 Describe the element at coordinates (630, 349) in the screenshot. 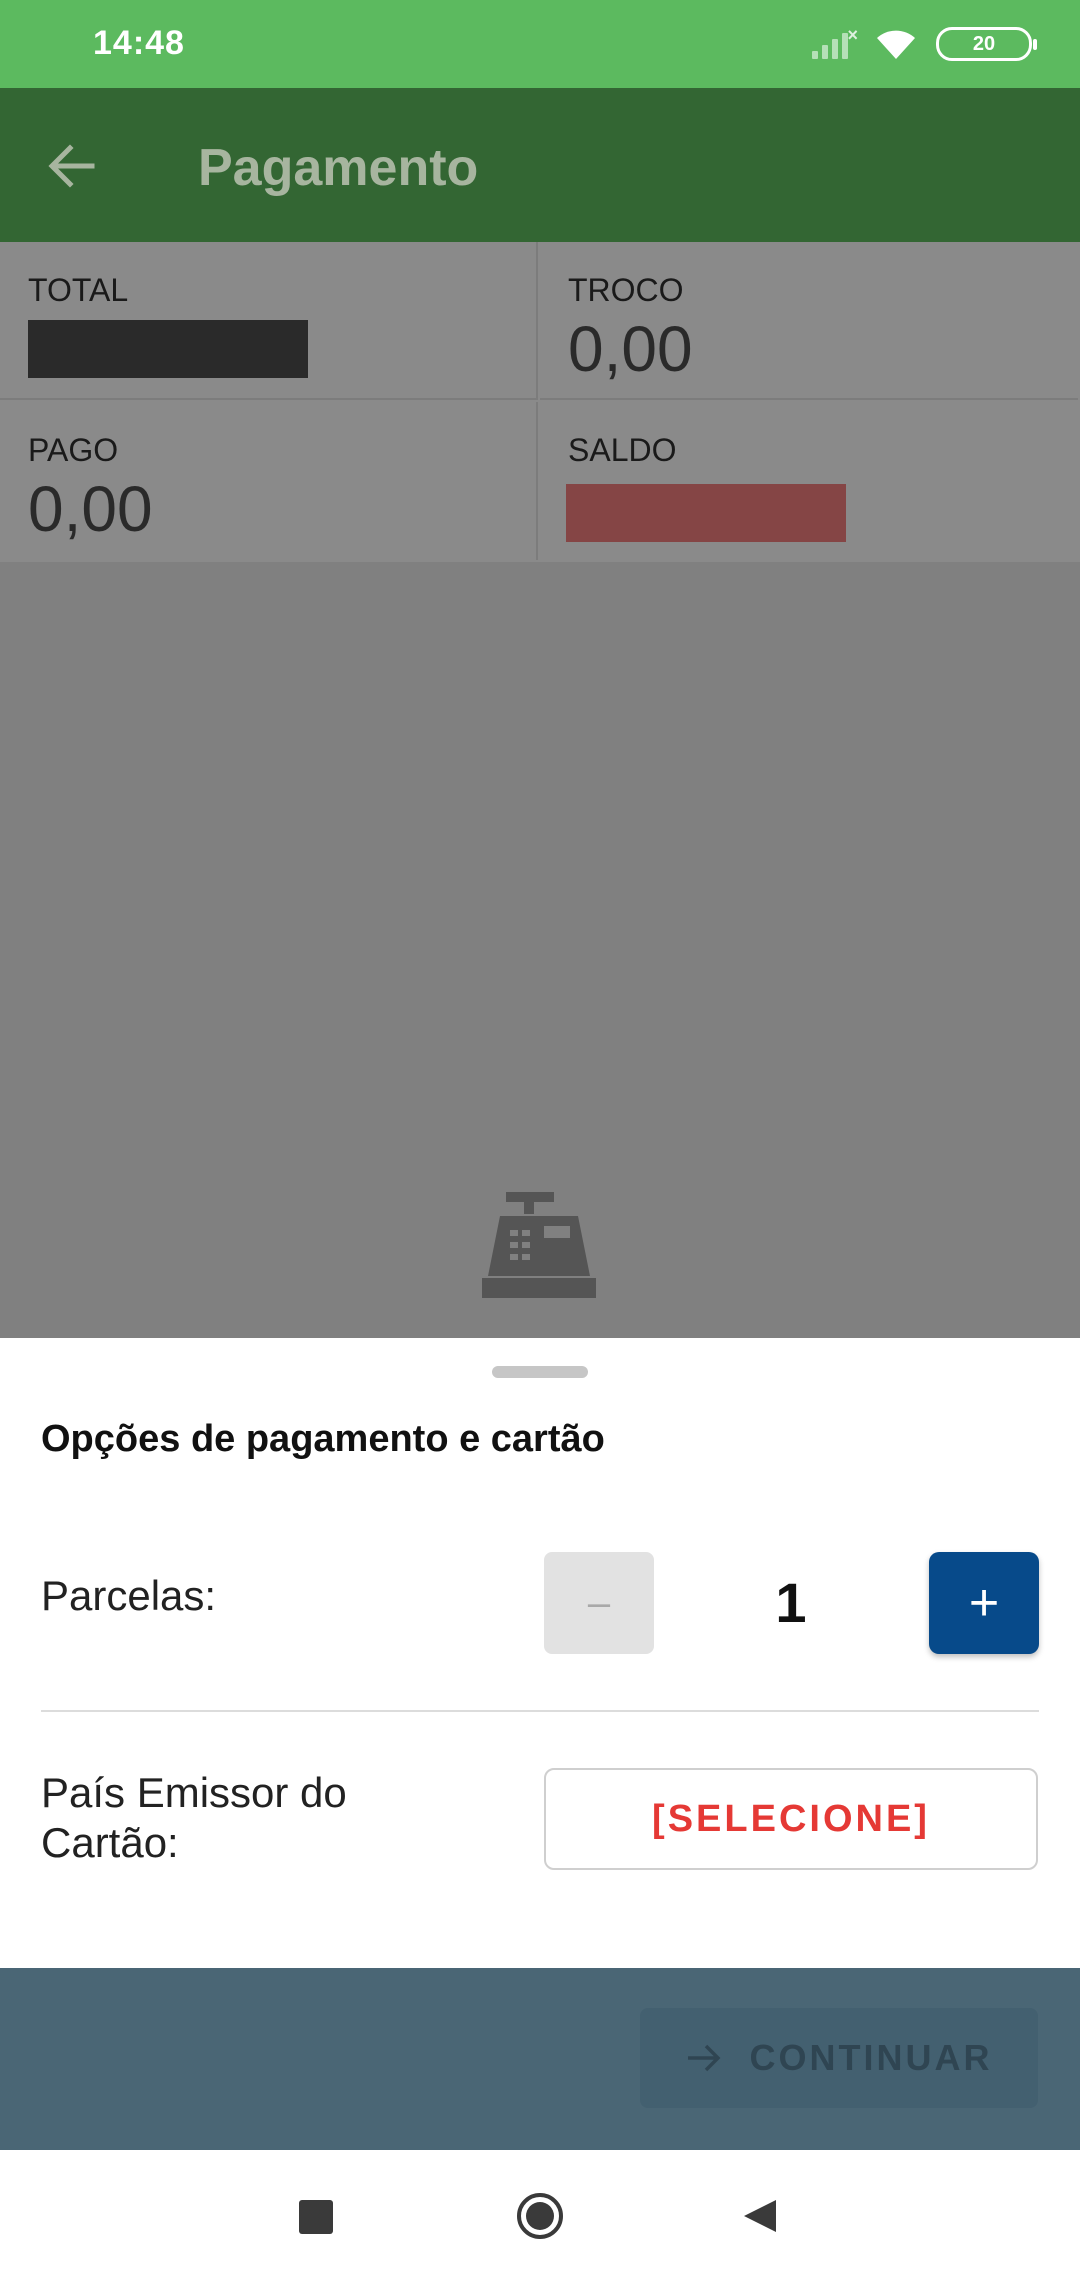

I see `troco-value: 0,00` at that location.